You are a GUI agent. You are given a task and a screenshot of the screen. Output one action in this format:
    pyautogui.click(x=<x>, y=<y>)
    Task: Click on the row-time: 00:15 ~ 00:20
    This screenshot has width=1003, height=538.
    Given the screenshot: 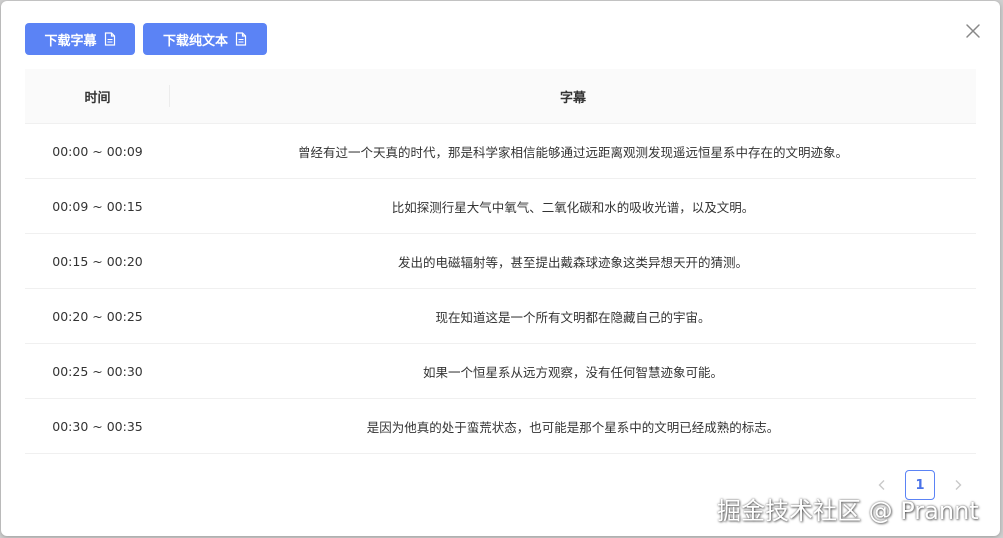 What is the action you would take?
    pyautogui.click(x=97, y=261)
    